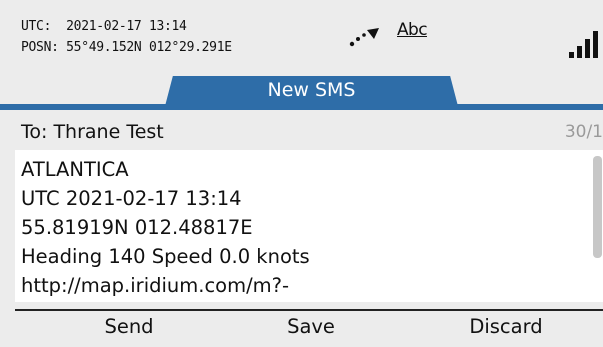 Image resolution: width=603 pixels, height=347 pixels. I want to click on message-line: http://map.iridium.com/m?-, so click(155, 285).